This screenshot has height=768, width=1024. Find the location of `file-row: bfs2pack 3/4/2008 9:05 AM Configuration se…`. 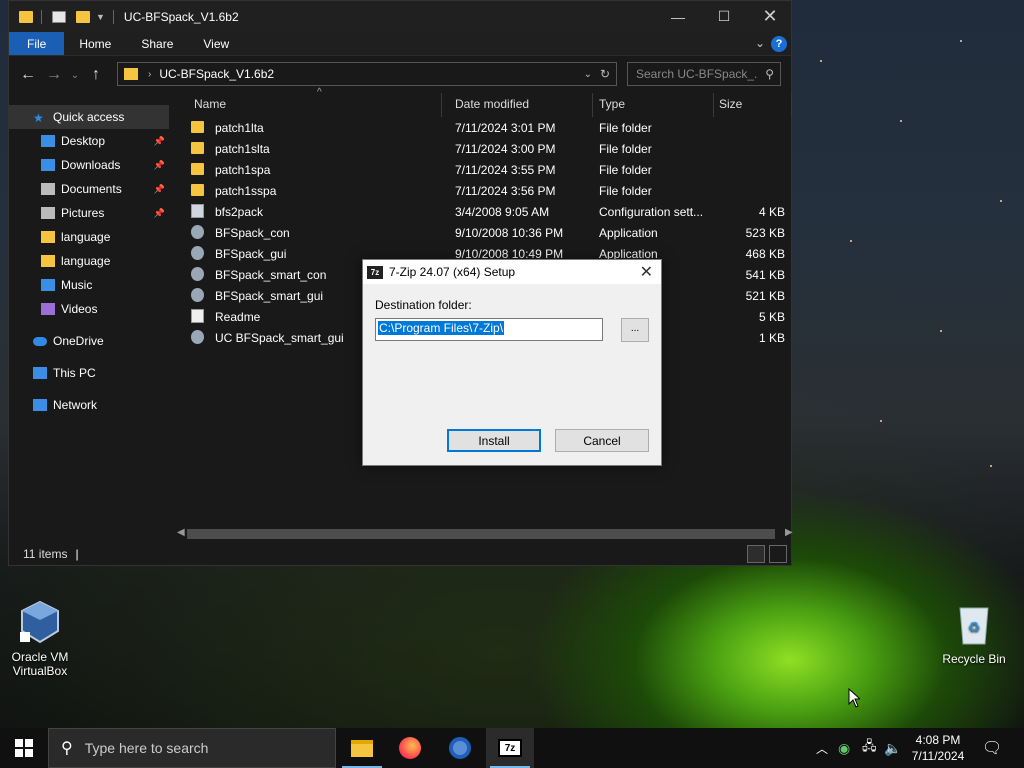

file-row: bfs2pack 3/4/2008 9:05 AM Configuration se… is located at coordinates (485, 211).